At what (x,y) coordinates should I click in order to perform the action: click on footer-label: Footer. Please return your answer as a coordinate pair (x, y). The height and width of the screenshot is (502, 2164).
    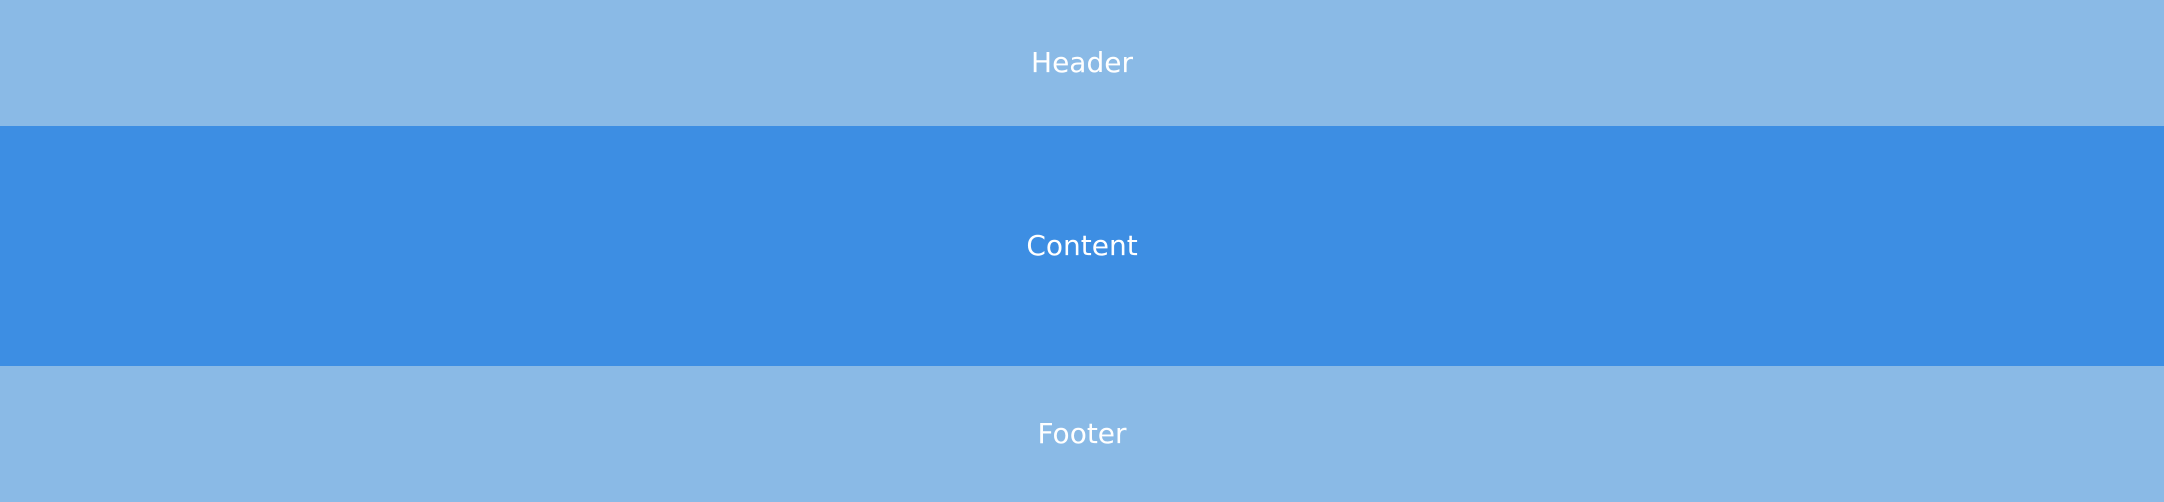
    Looking at the image, I should click on (1082, 433).